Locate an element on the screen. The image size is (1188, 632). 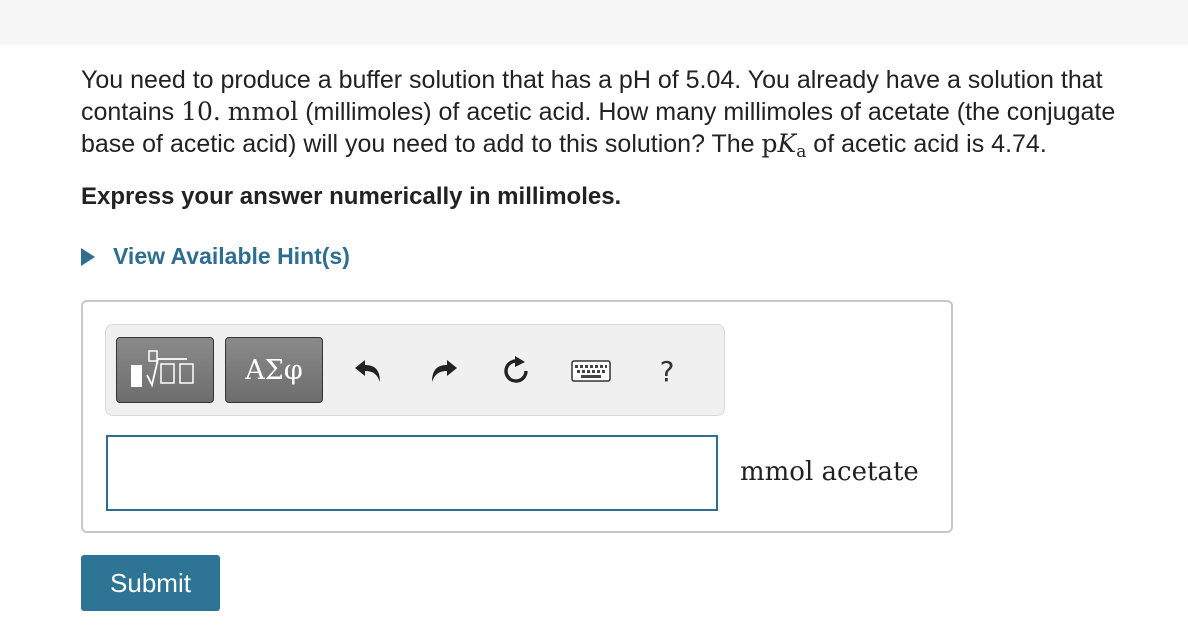
top-bar is located at coordinates (594, 22).